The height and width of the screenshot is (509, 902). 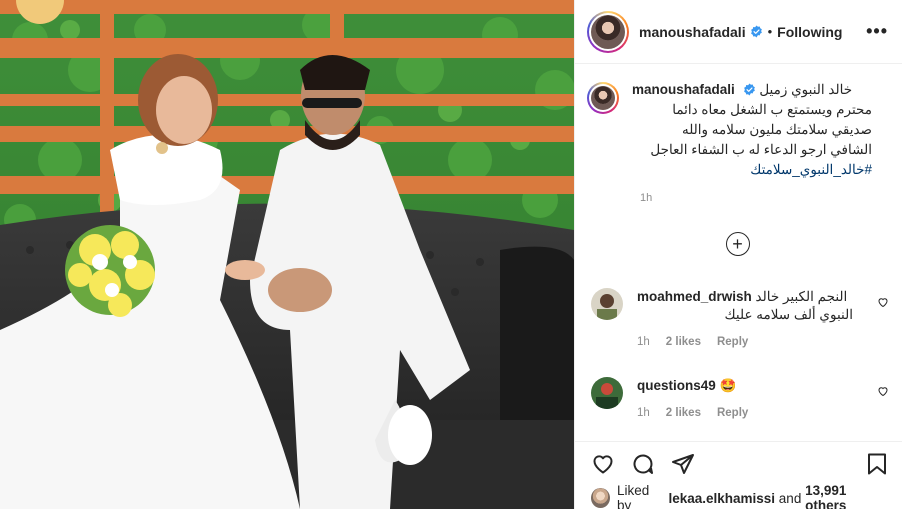 What do you see at coordinates (752, 170) in the screenshot?
I see `caption-hashtag: #خالد_النبوي_سلامتك` at bounding box center [752, 170].